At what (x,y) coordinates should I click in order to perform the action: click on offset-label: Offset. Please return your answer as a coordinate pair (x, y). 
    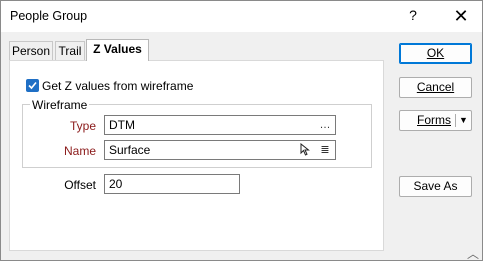
    Looking at the image, I should click on (80, 185).